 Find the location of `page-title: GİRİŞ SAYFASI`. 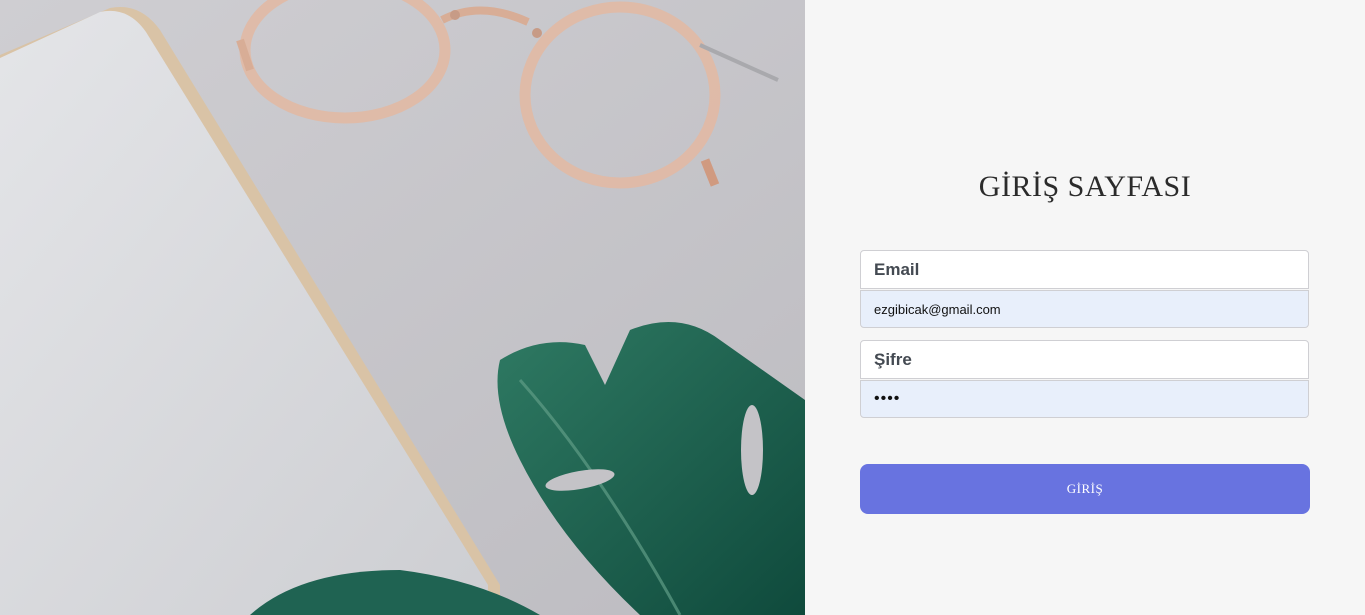

page-title: GİRİŞ SAYFASI is located at coordinates (1085, 186).